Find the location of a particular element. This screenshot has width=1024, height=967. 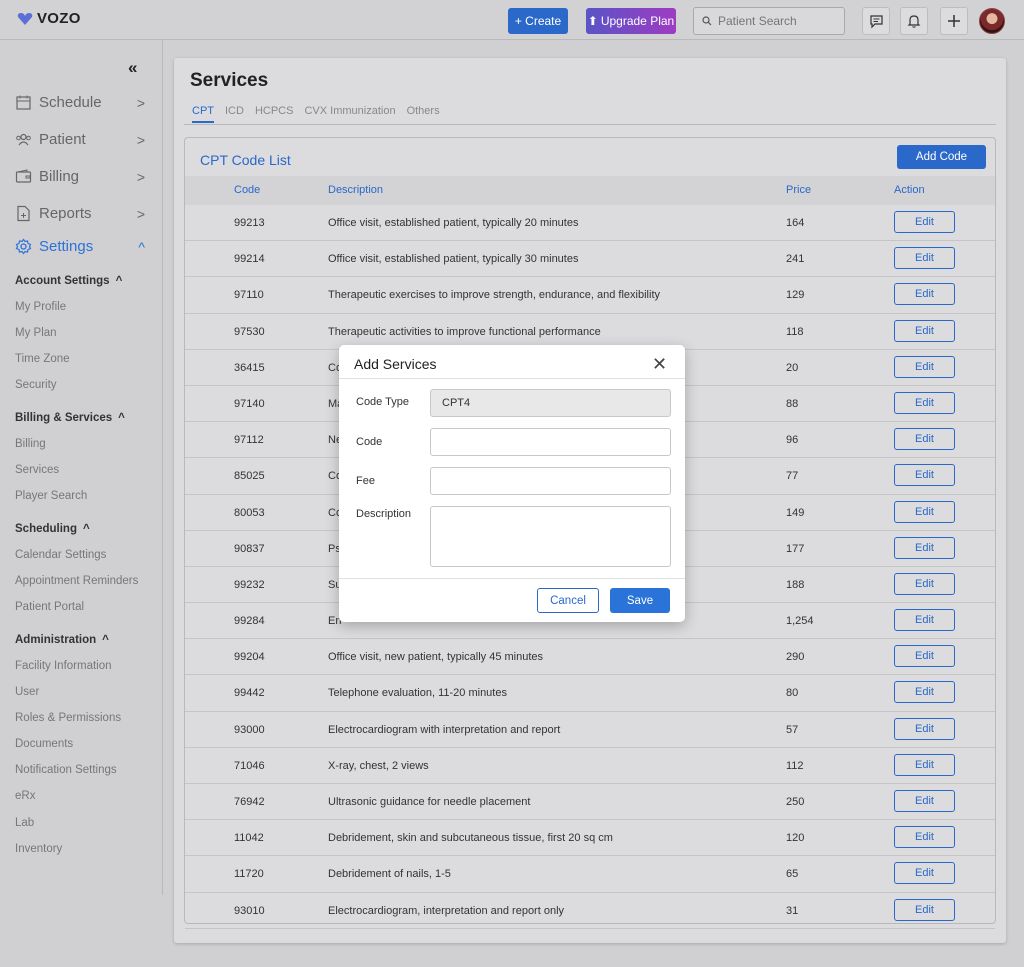

patient-search-box is located at coordinates (769, 21).